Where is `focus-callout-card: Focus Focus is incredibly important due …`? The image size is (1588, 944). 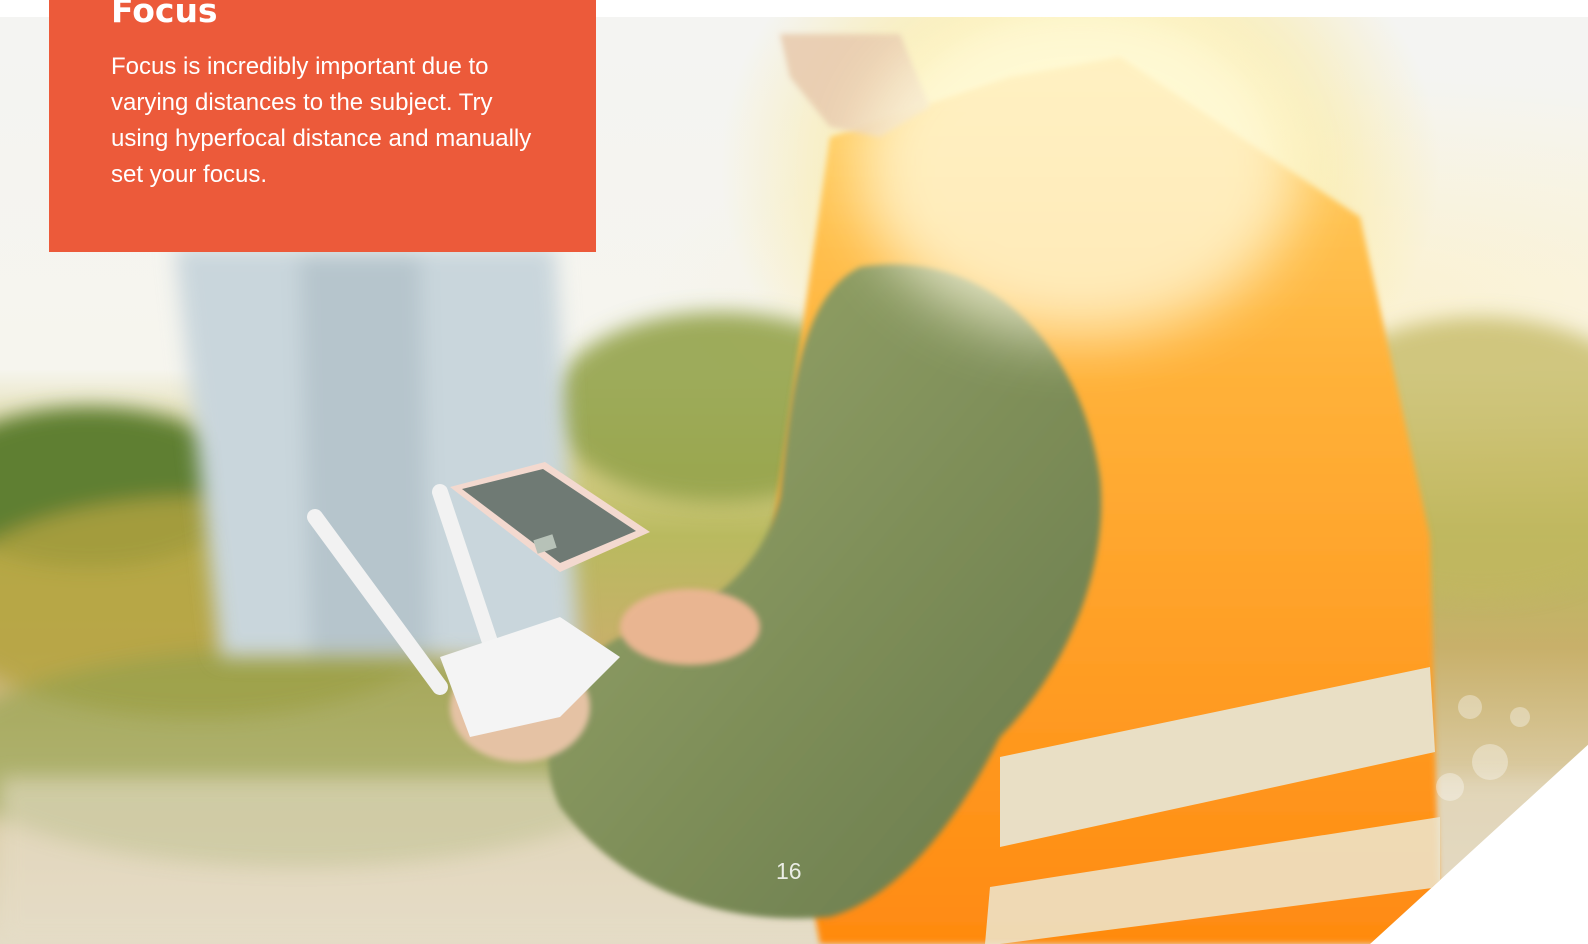 focus-callout-card: Focus Focus is incredibly important due … is located at coordinates (322, 126).